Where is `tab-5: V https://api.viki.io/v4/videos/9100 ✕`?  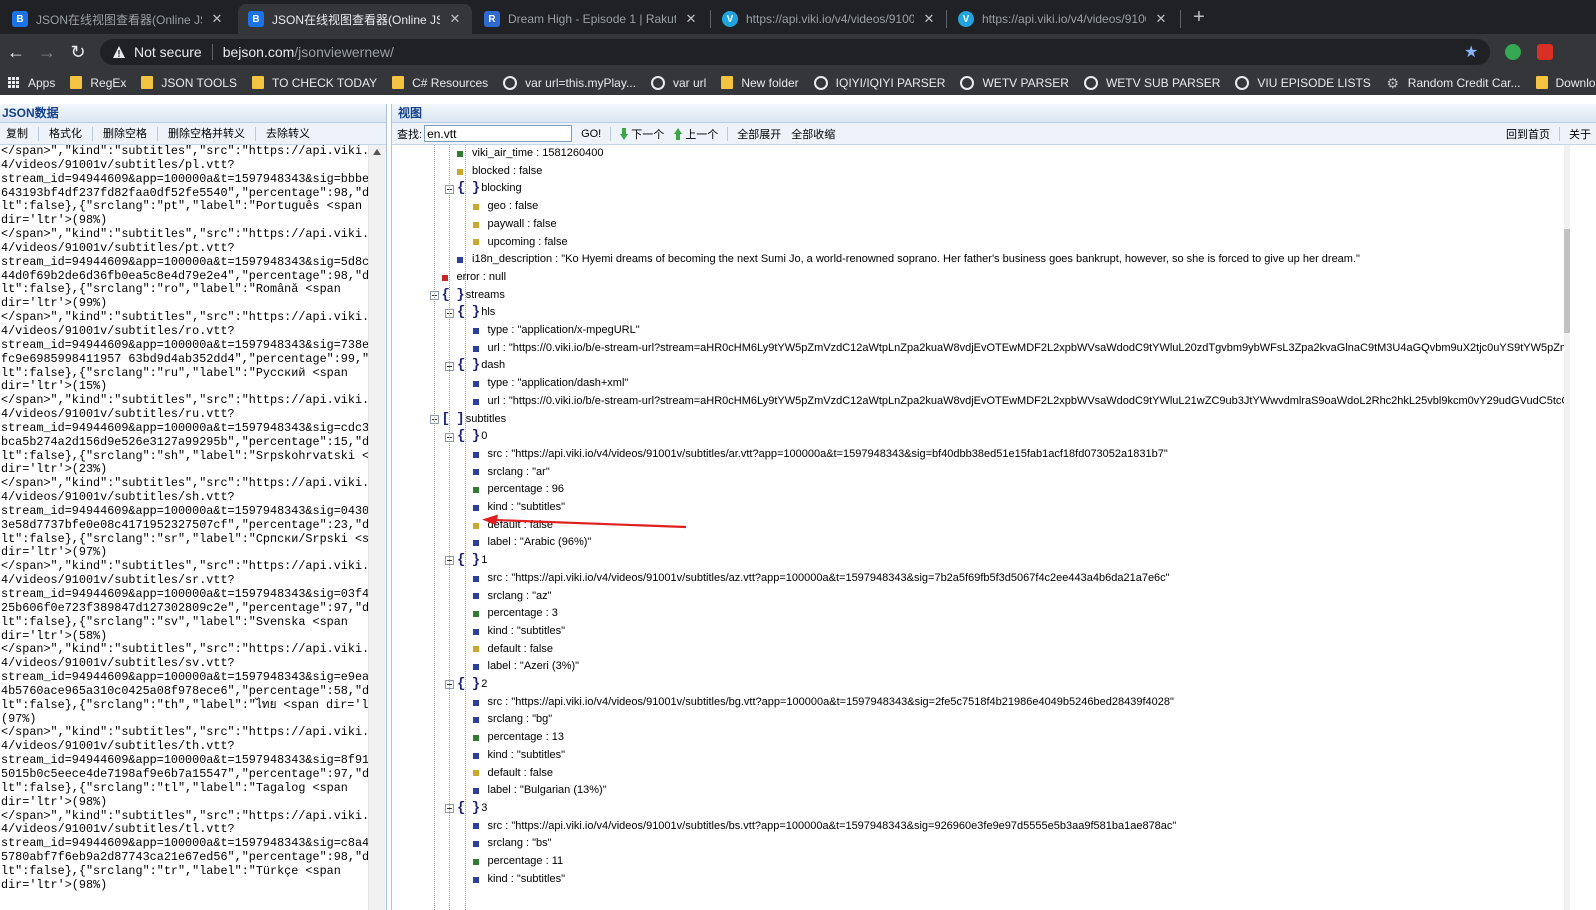 tab-5: V https://api.viki.io/v4/videos/9100 ✕ is located at coordinates (1063, 19).